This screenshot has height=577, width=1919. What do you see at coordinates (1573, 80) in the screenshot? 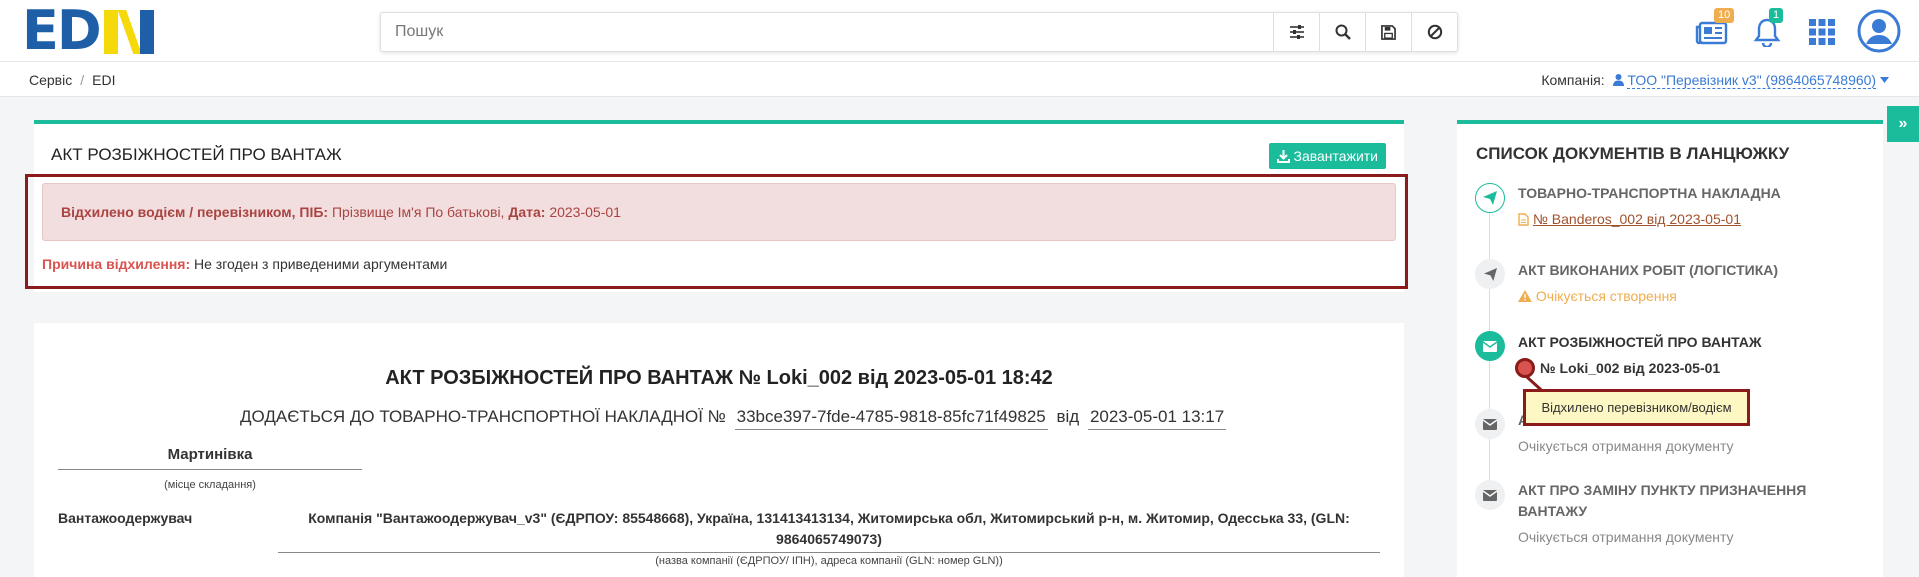
I see `company-label: Компанія:` at bounding box center [1573, 80].